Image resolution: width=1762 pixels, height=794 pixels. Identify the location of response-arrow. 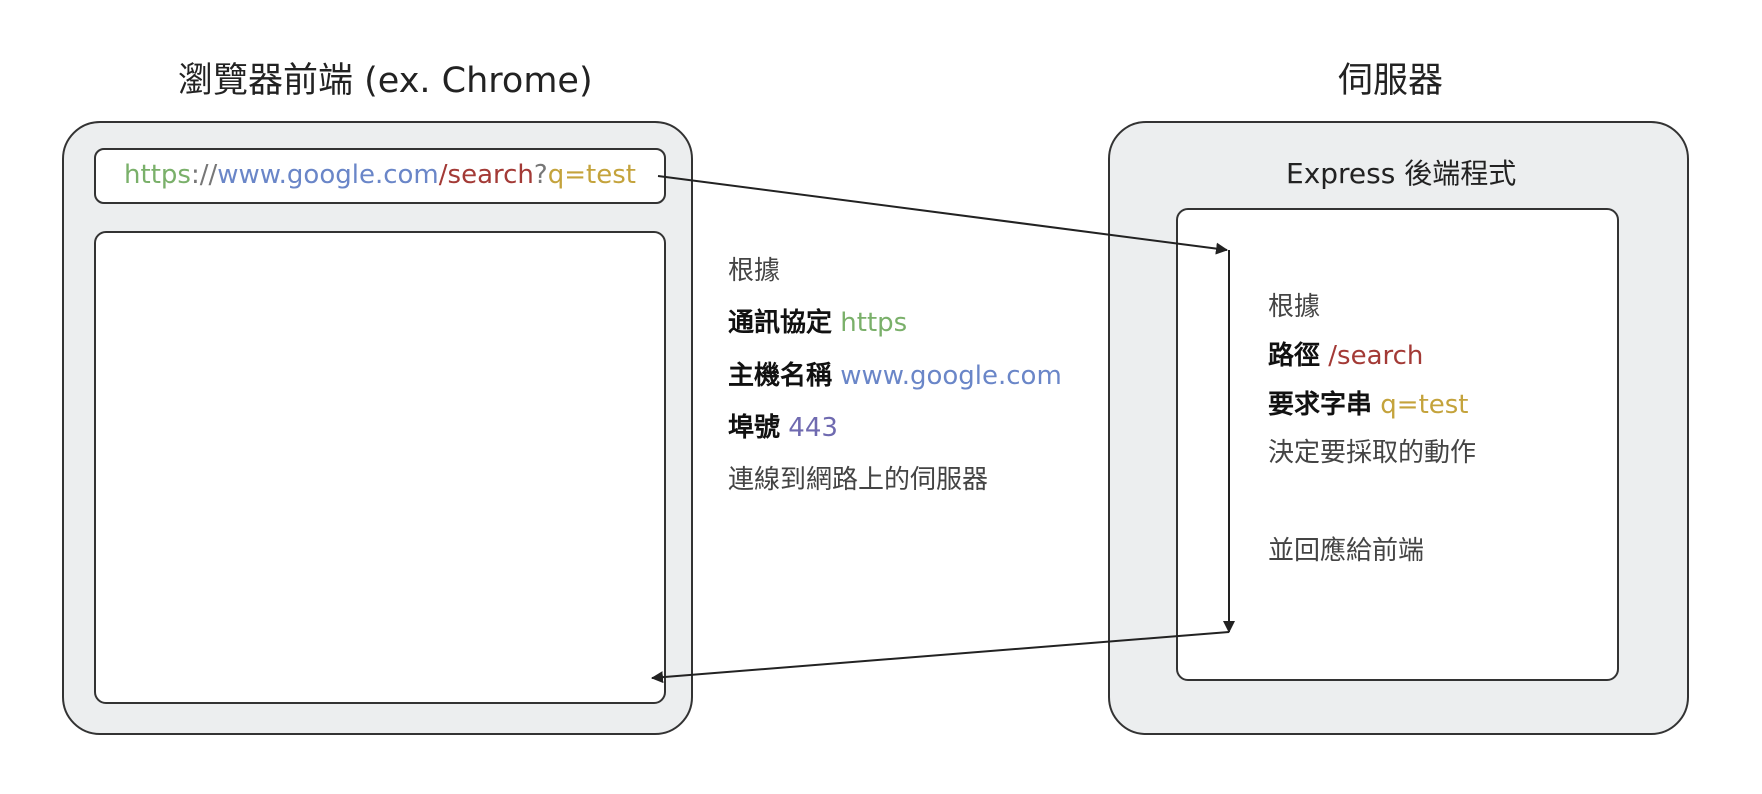
(940, 657).